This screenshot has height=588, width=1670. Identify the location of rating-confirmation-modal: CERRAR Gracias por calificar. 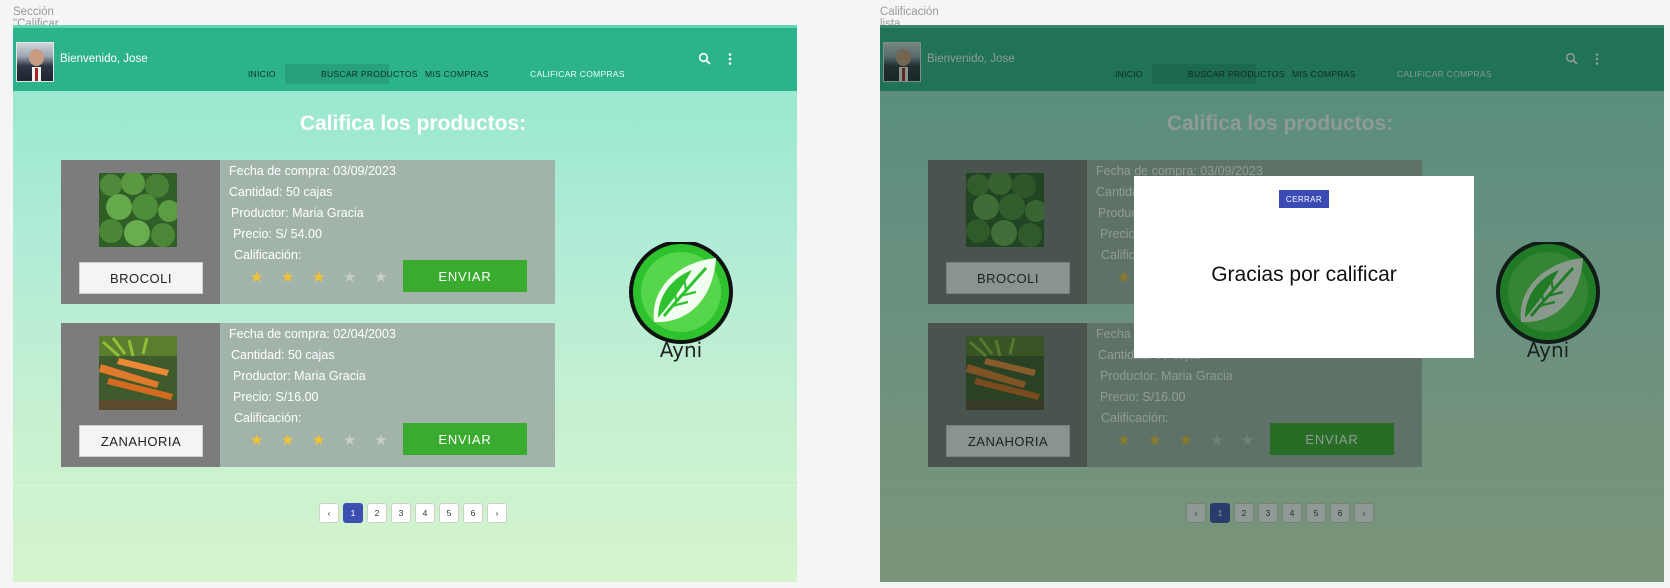
(1304, 267).